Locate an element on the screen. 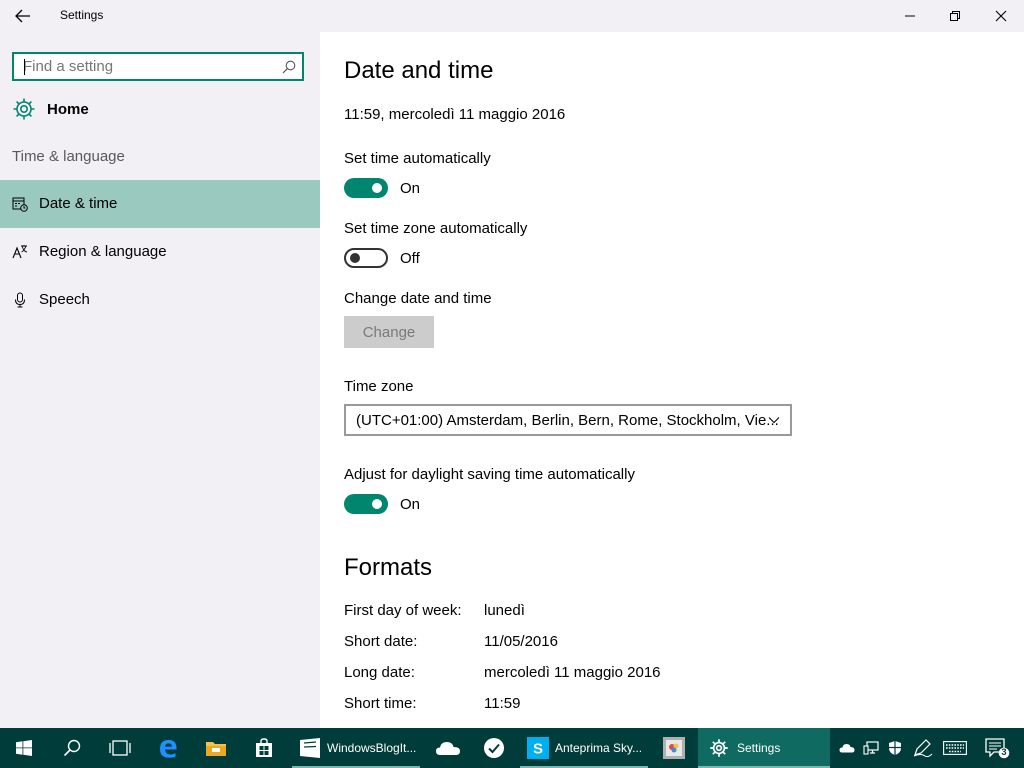  section-label: Time & language is located at coordinates (68, 156).